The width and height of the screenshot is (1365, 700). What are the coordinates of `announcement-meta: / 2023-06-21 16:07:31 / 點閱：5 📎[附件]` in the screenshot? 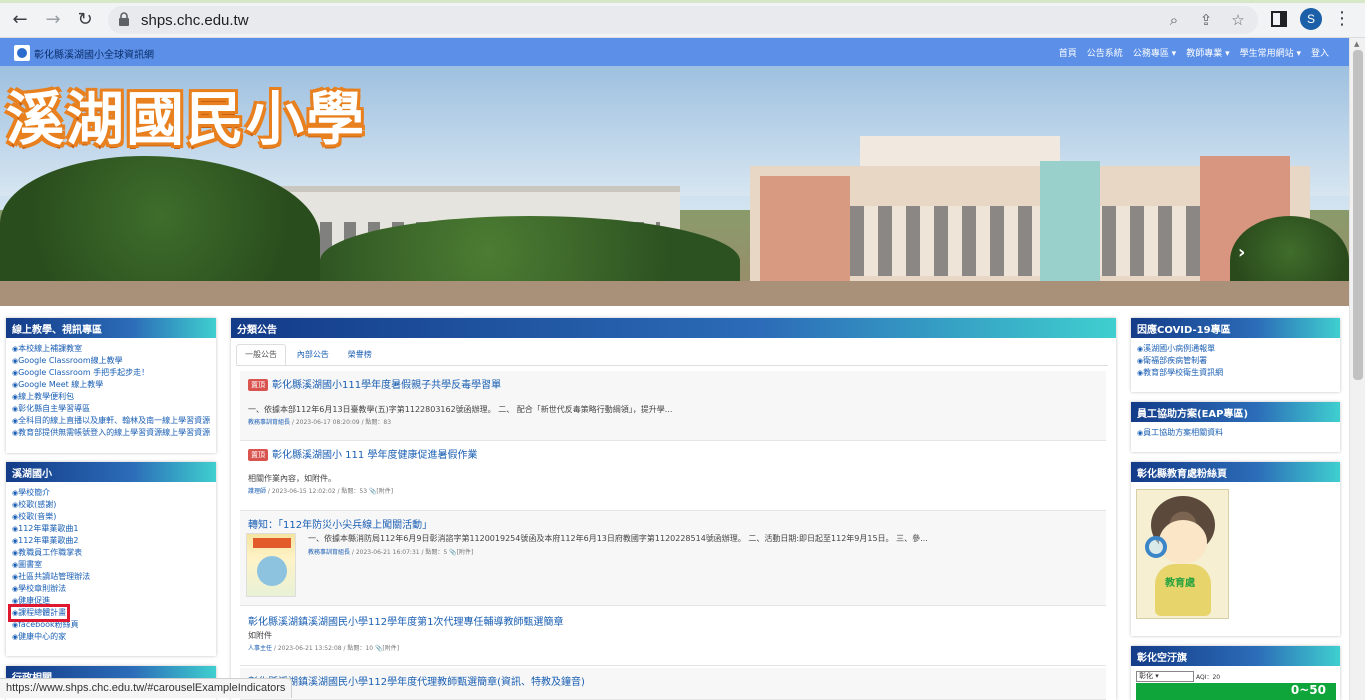 It's located at (412, 552).